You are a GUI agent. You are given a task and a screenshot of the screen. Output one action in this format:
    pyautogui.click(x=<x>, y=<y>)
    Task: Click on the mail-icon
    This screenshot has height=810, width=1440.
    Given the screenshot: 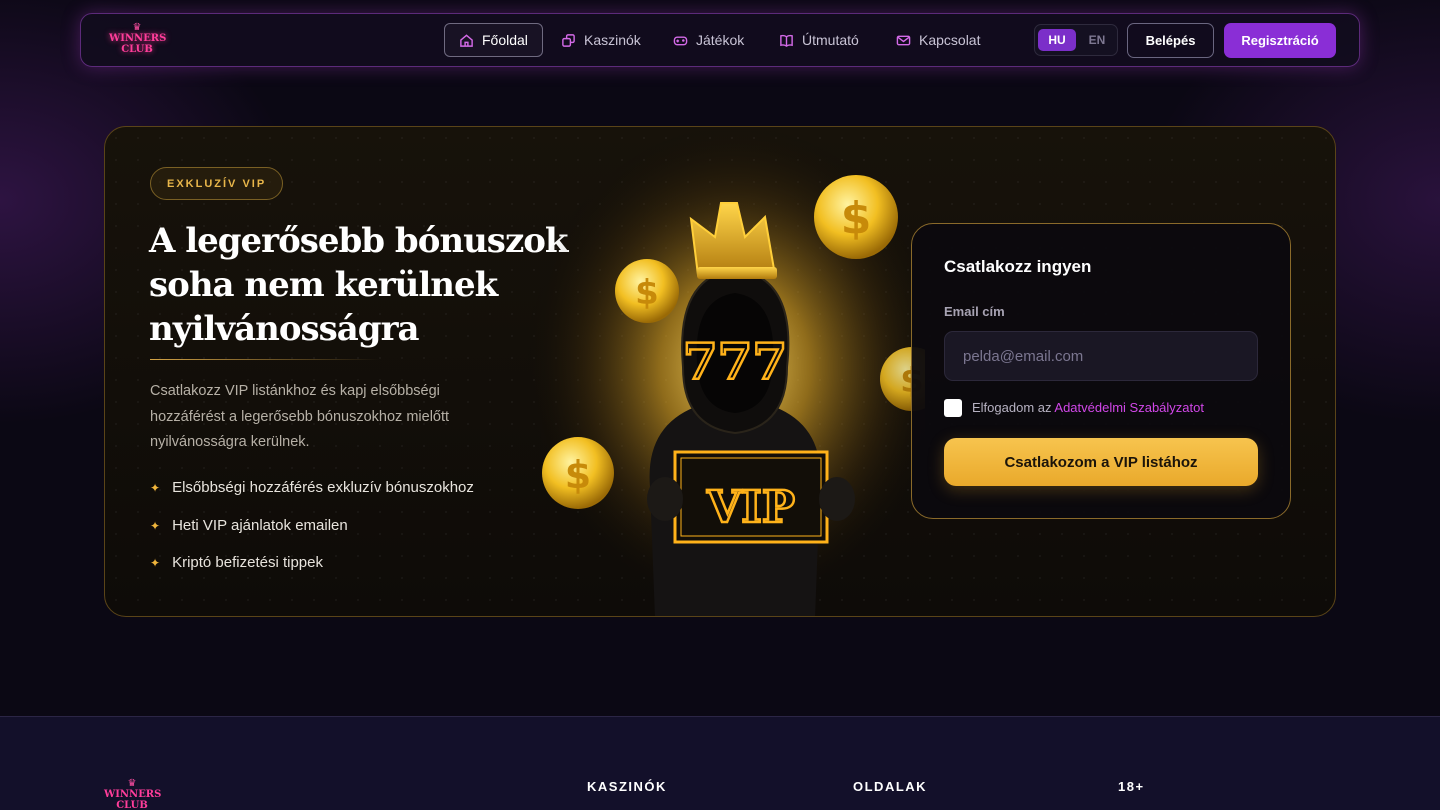 What is the action you would take?
    pyautogui.click(x=903, y=40)
    